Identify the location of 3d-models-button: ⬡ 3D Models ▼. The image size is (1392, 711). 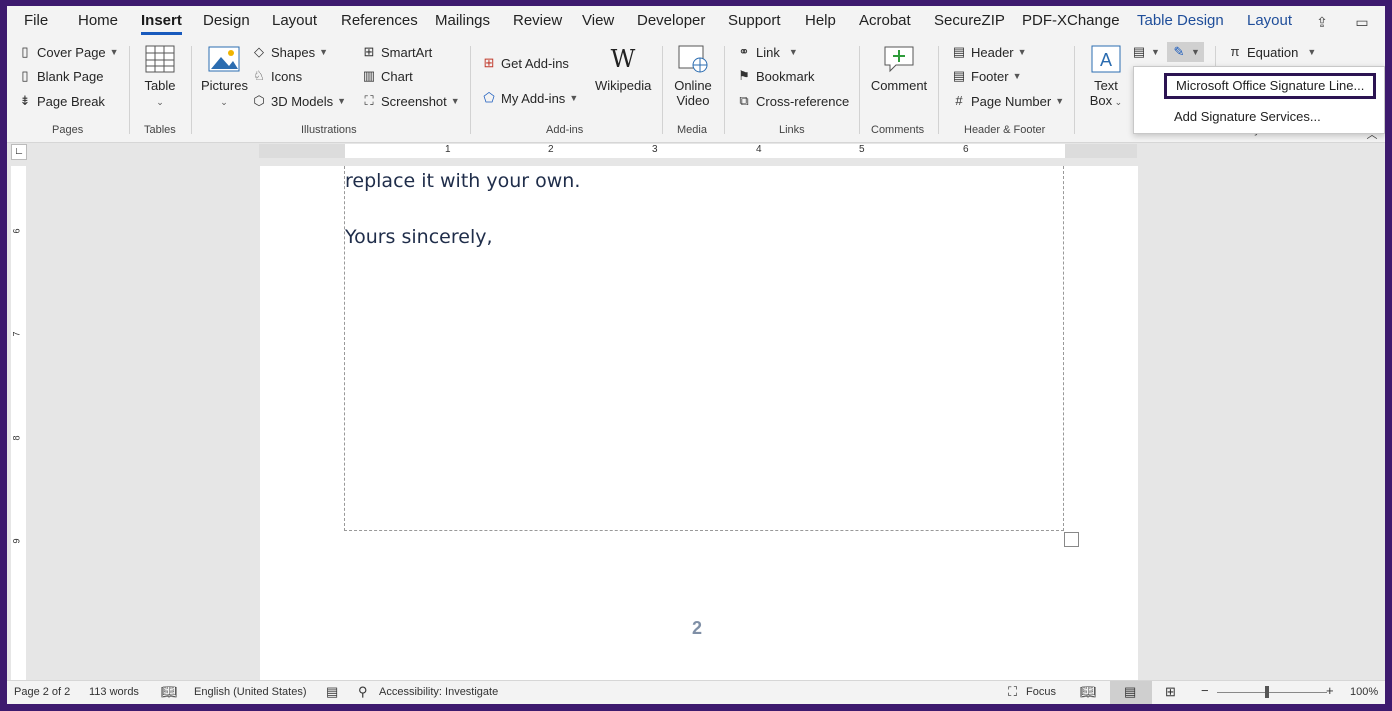
(298, 101).